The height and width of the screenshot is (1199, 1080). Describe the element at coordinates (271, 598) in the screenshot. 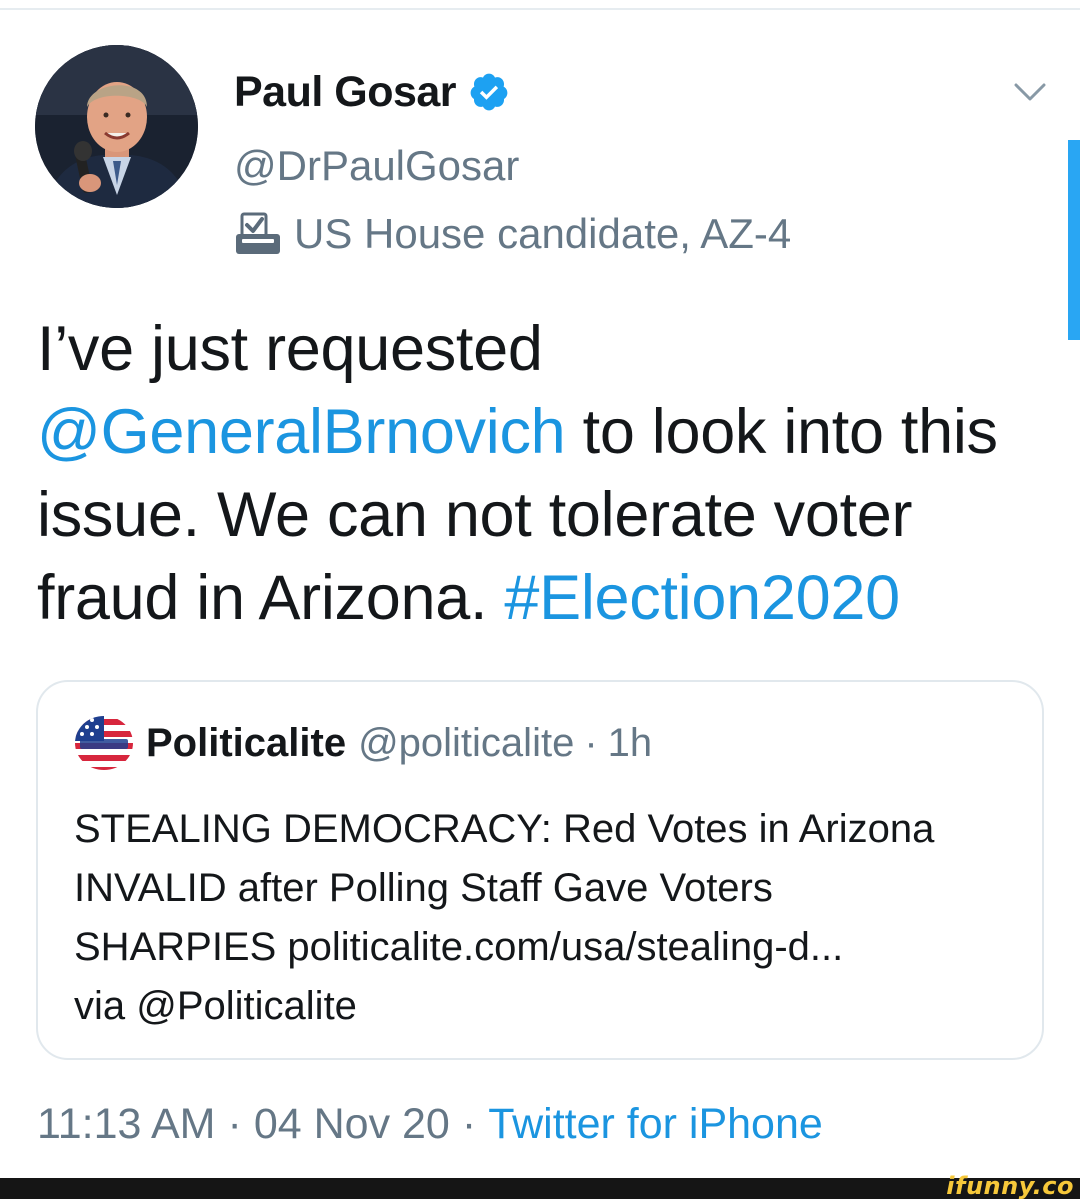

I see `tweet-line-4: fraud in Arizona.` at that location.